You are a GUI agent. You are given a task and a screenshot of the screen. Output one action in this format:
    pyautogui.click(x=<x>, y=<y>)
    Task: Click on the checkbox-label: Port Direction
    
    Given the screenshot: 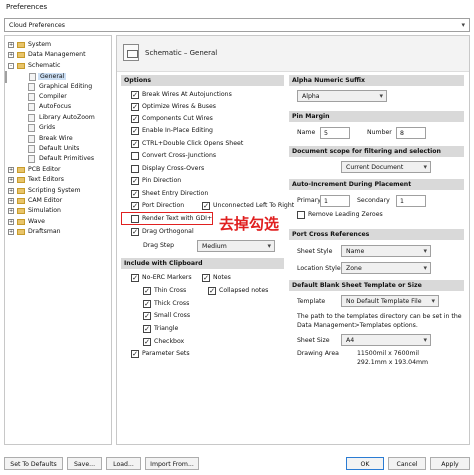 What is the action you would take?
    pyautogui.click(x=163, y=205)
    